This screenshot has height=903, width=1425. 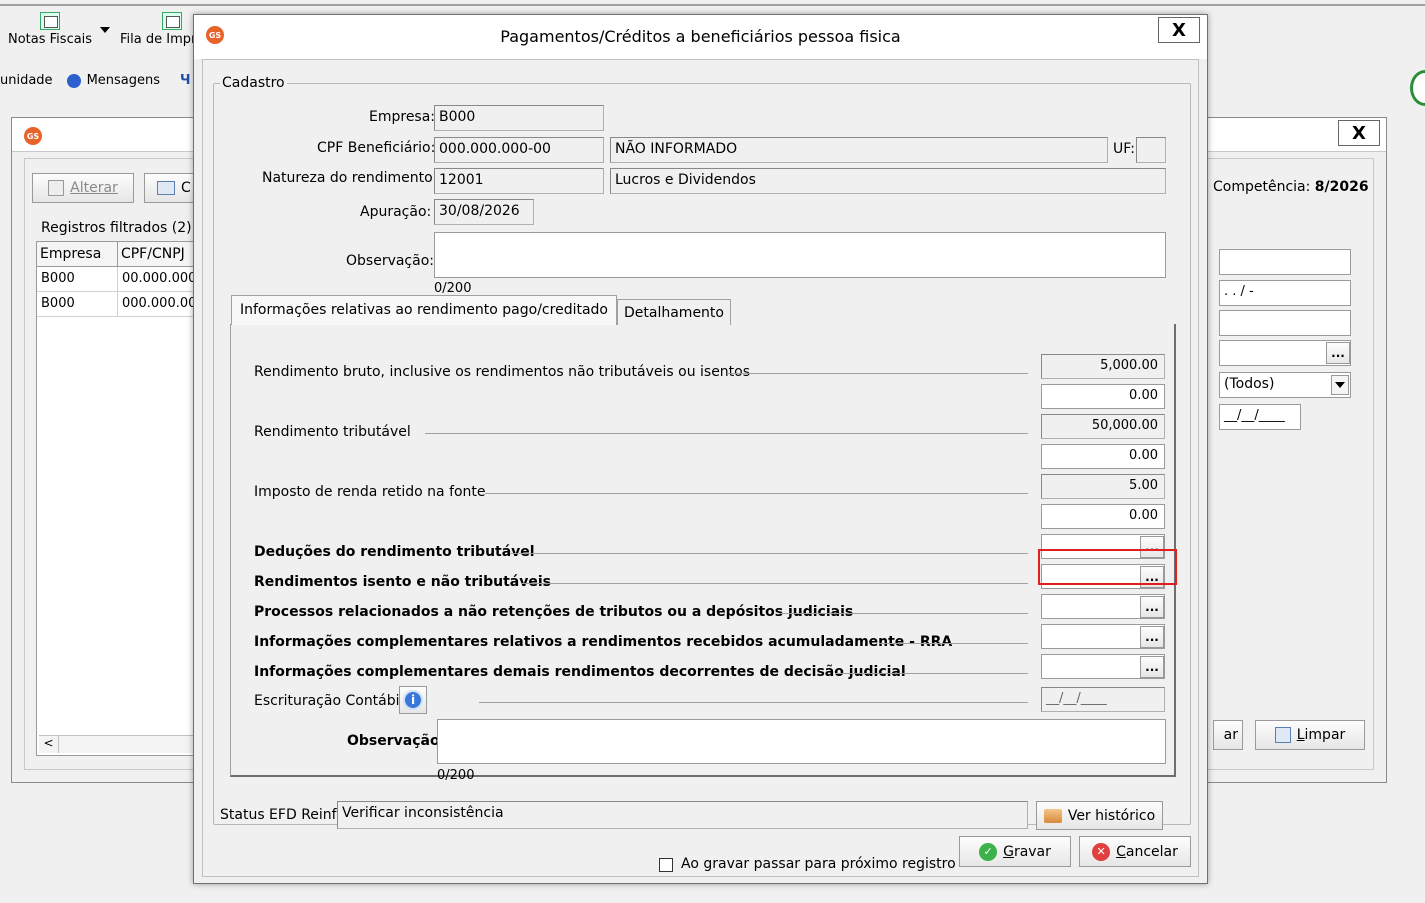 I want to click on highlight-box, so click(x=1107, y=567).